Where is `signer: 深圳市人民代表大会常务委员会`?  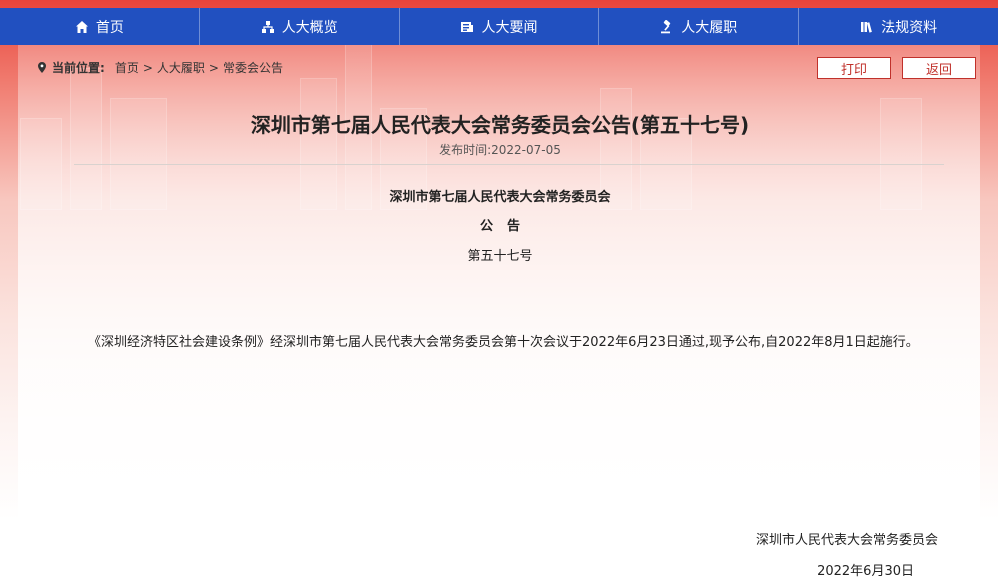 signer: 深圳市人民代表大会常务委员会 is located at coordinates (846, 540).